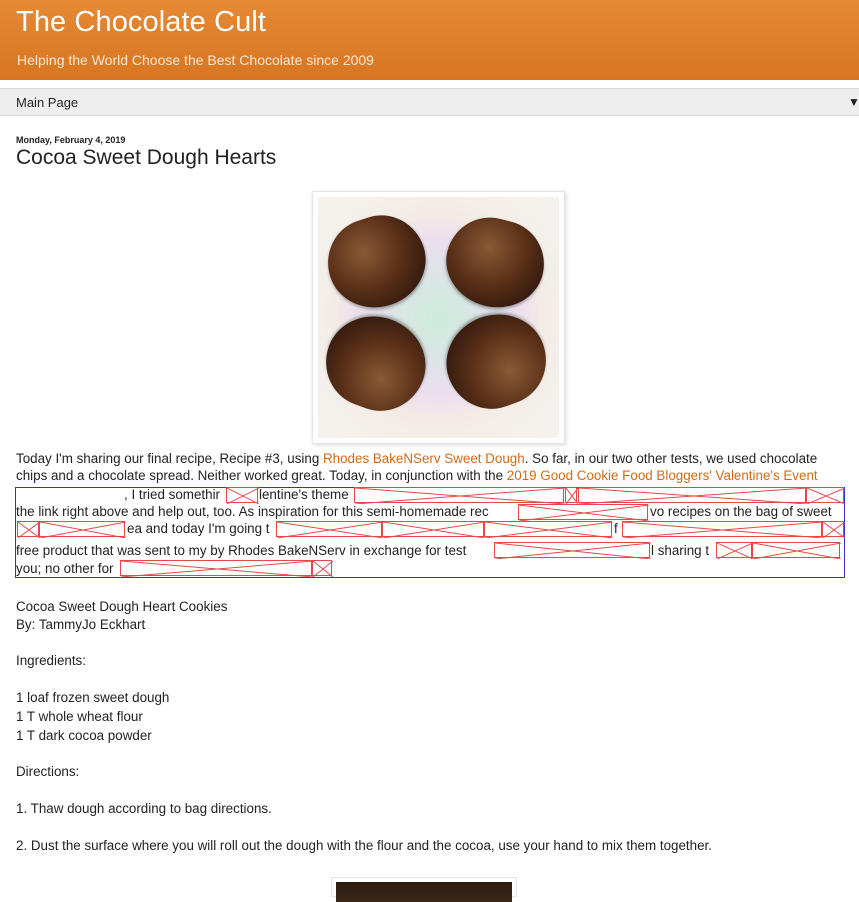  I want to click on intro-frag-9: you; no other for, so click(65, 568).